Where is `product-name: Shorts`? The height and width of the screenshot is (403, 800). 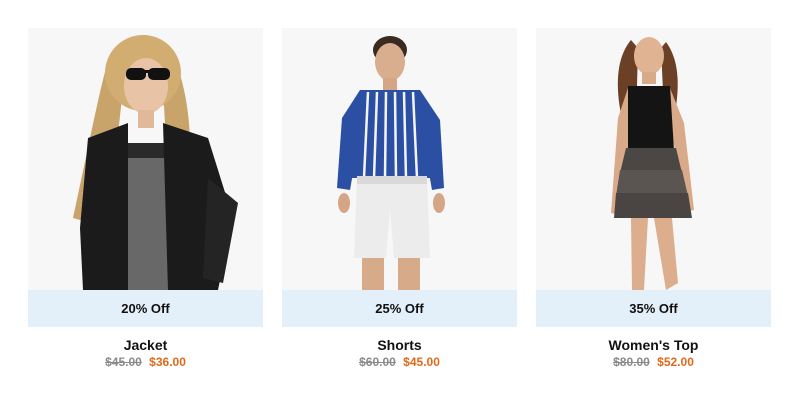 product-name: Shorts is located at coordinates (399, 345).